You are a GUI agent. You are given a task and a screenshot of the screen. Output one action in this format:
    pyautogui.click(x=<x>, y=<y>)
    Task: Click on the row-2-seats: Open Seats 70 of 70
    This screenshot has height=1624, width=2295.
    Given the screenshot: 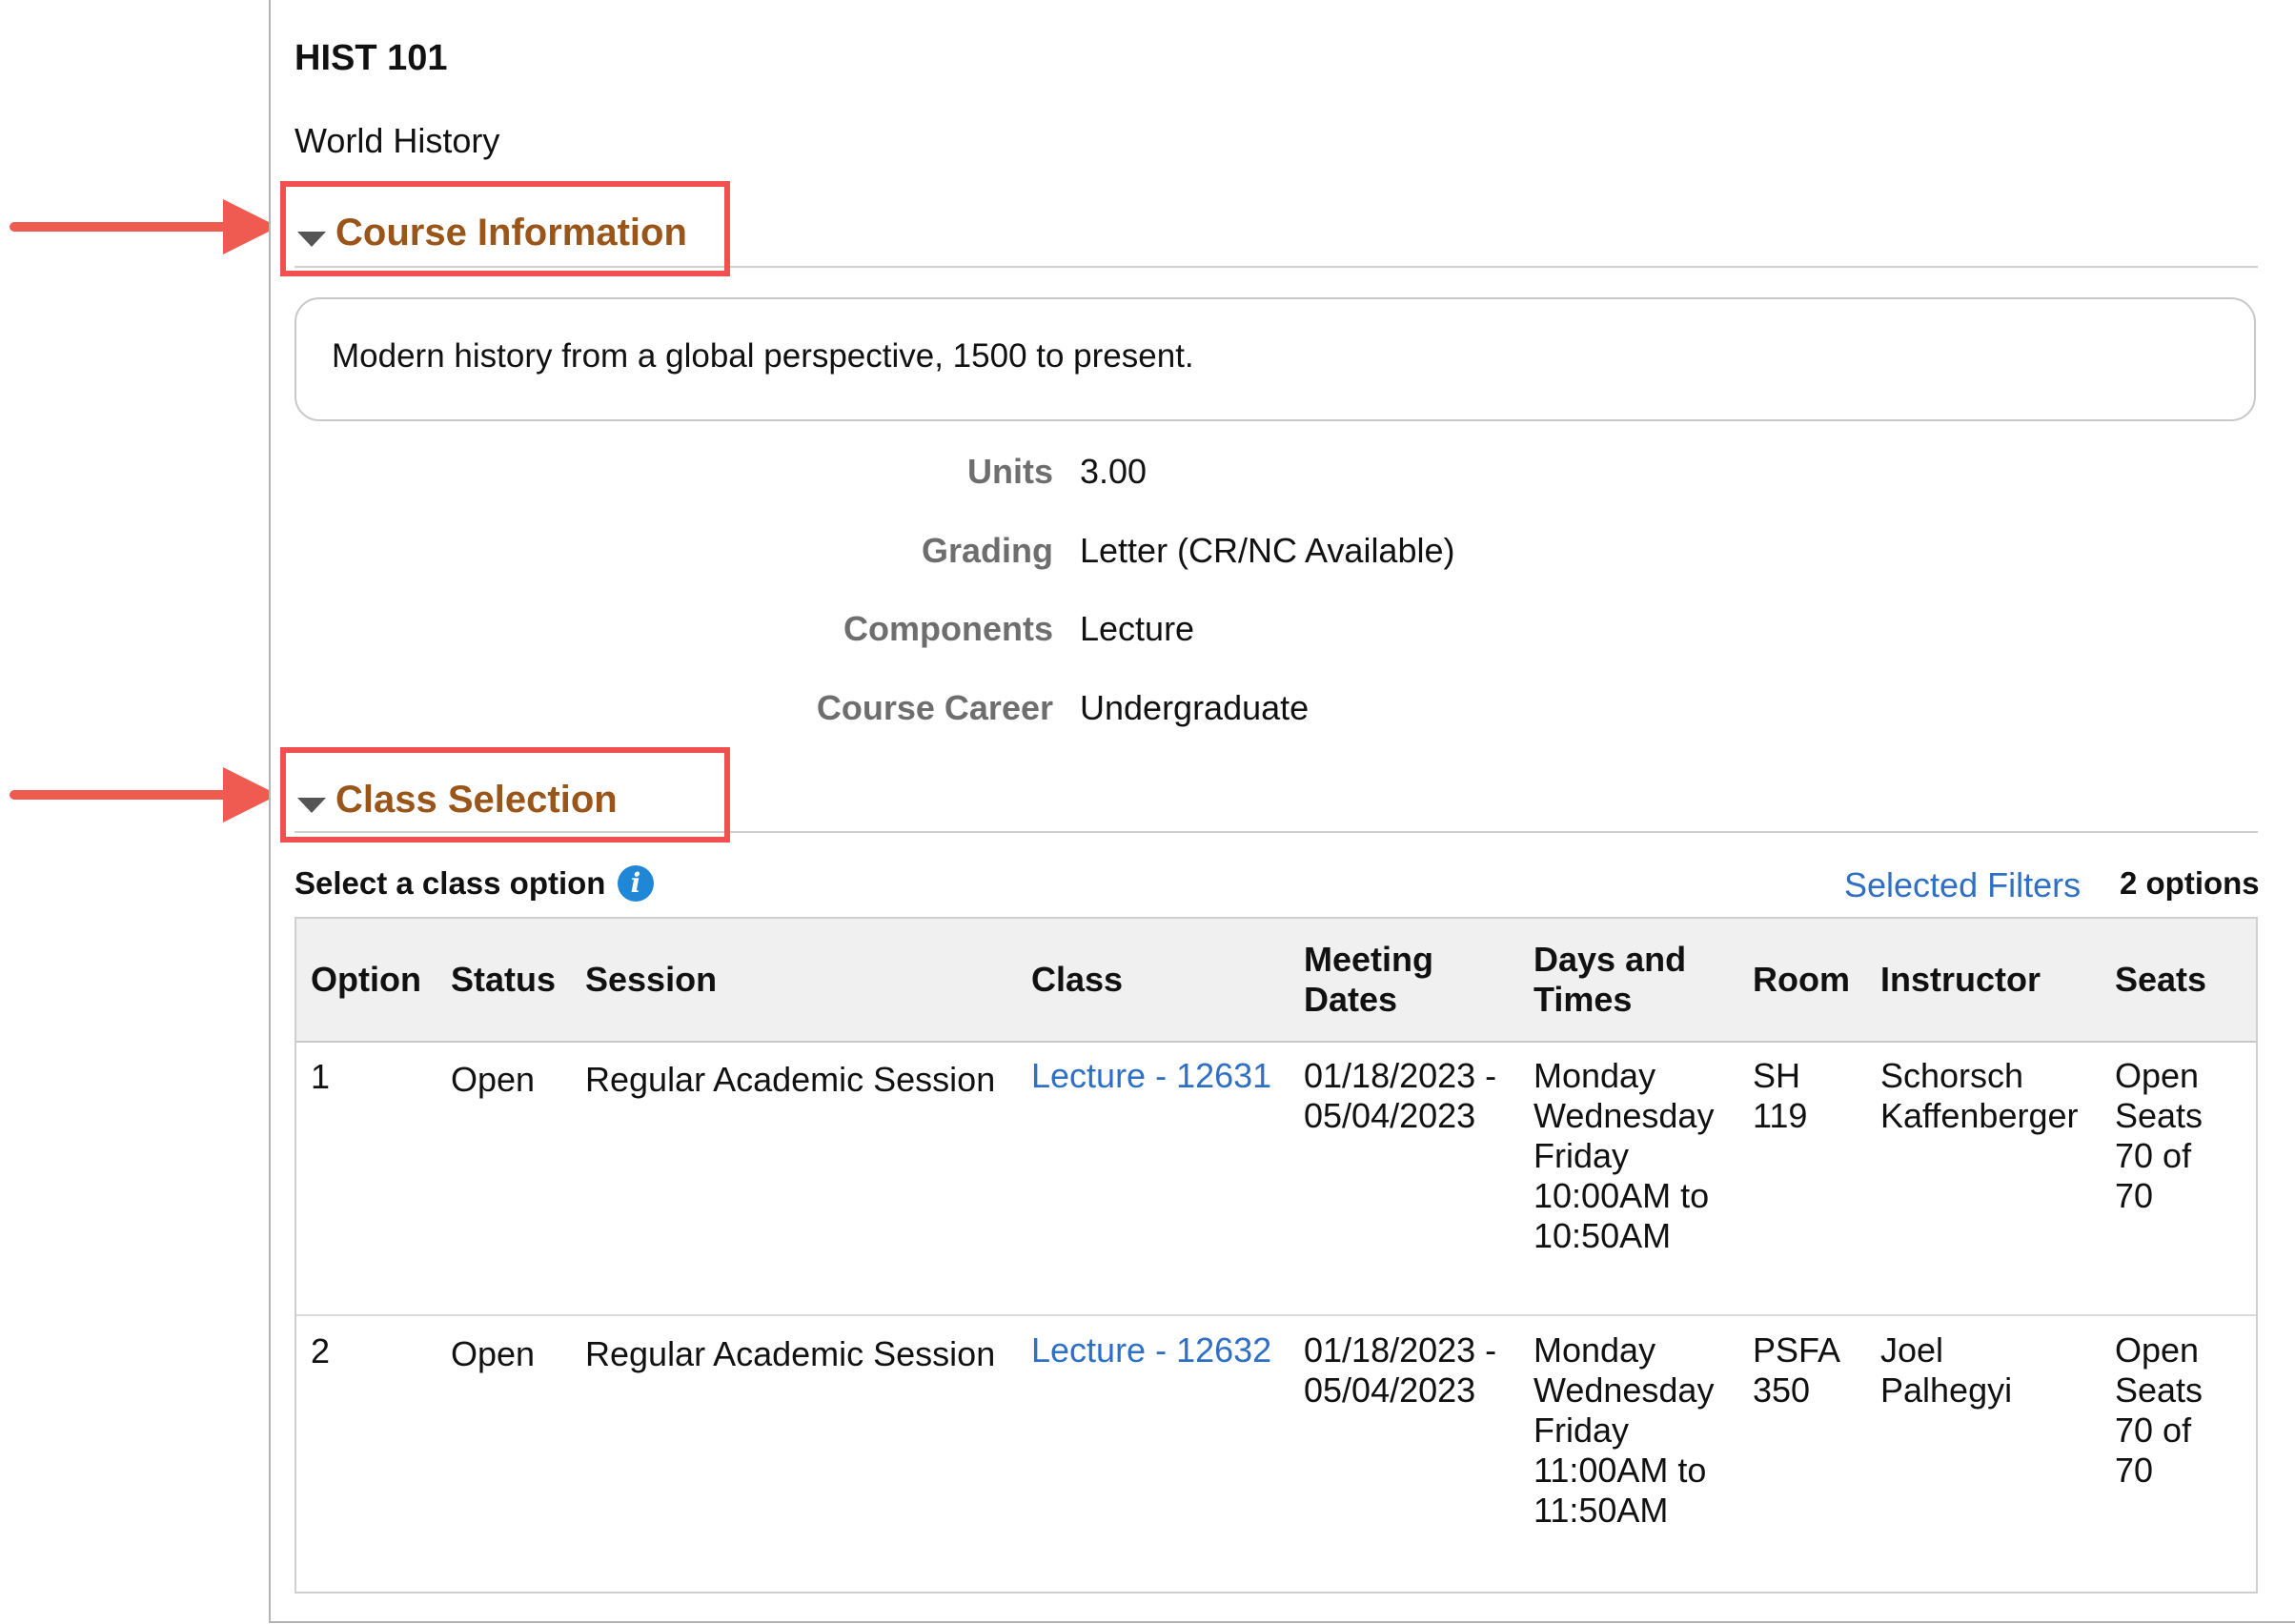 What is the action you would take?
    pyautogui.click(x=2159, y=1410)
    